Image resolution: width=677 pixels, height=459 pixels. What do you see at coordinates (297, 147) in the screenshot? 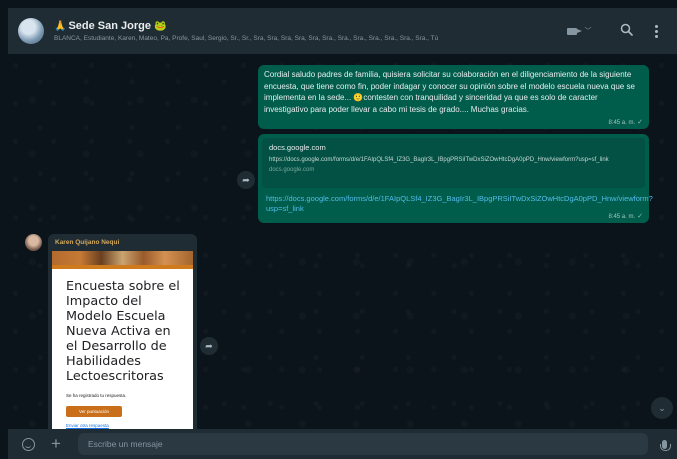
I see `link-preview-title: docs.google.com` at bounding box center [297, 147].